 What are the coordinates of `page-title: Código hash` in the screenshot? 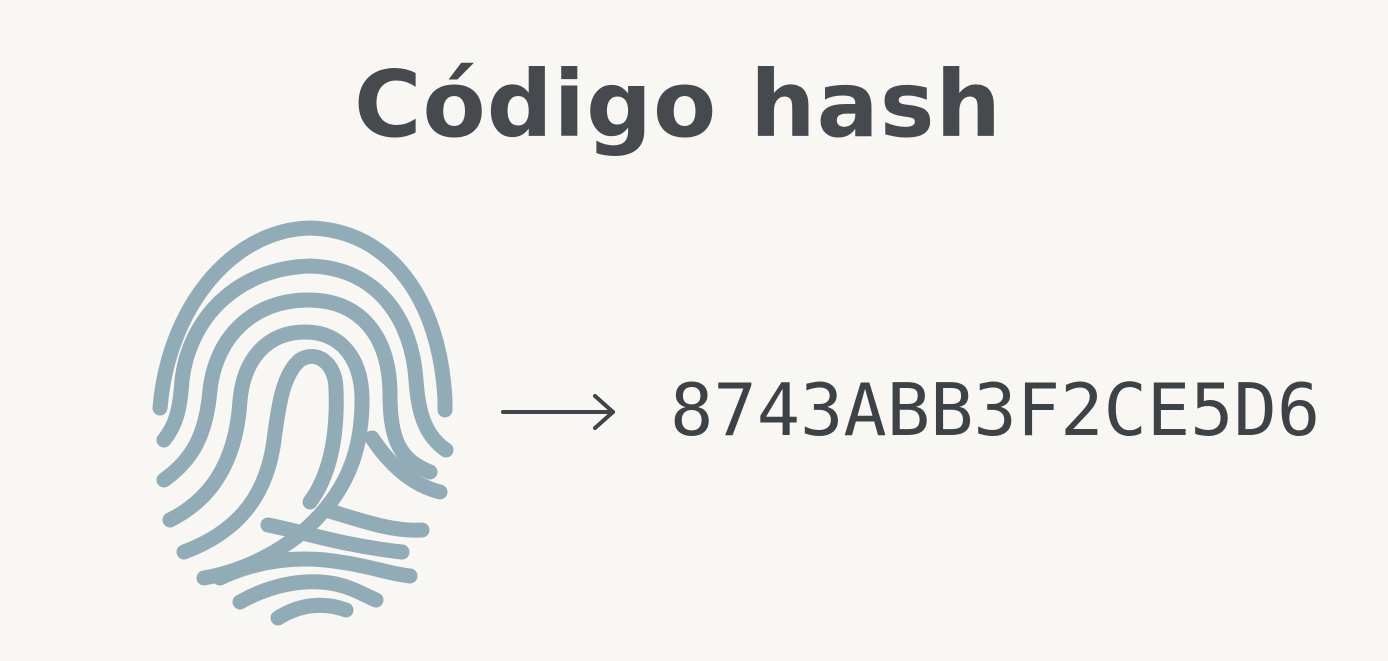 It's located at (678, 104).